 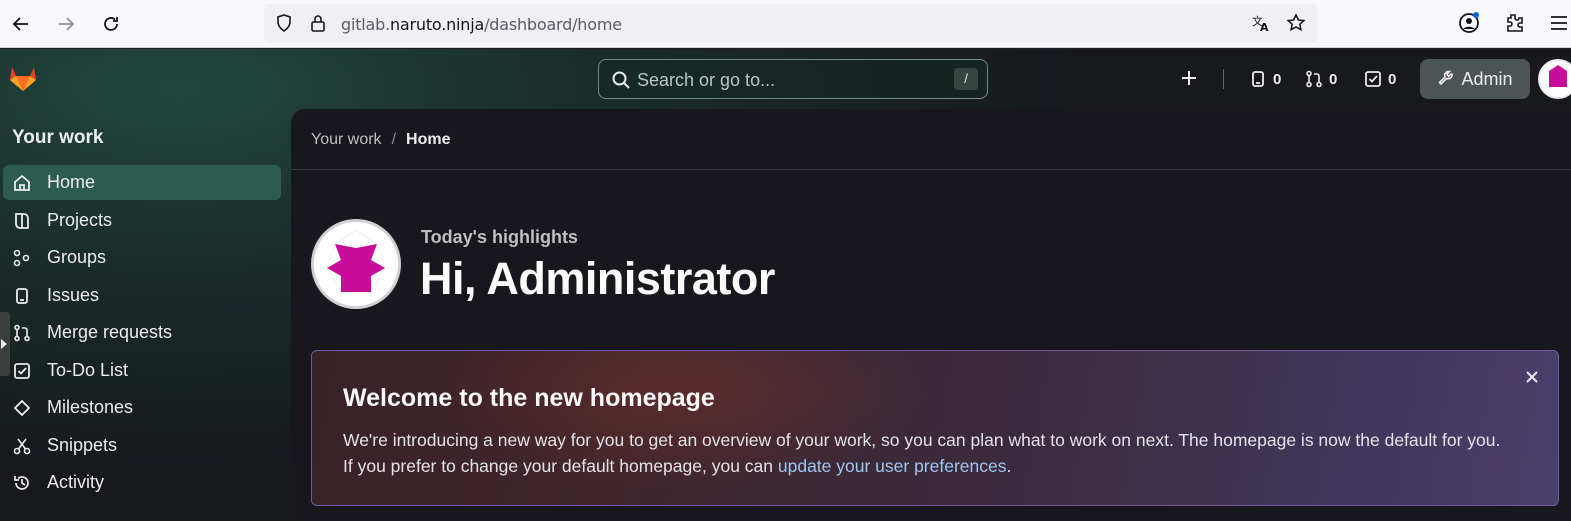 I want to click on profile-avatar, so click(x=356, y=264).